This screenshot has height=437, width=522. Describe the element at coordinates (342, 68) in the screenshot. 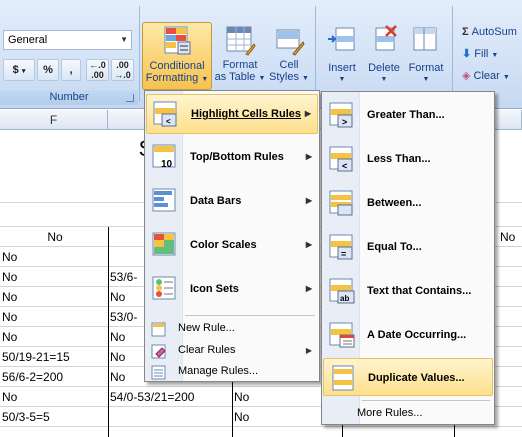

I see `insert-label: Insert` at that location.